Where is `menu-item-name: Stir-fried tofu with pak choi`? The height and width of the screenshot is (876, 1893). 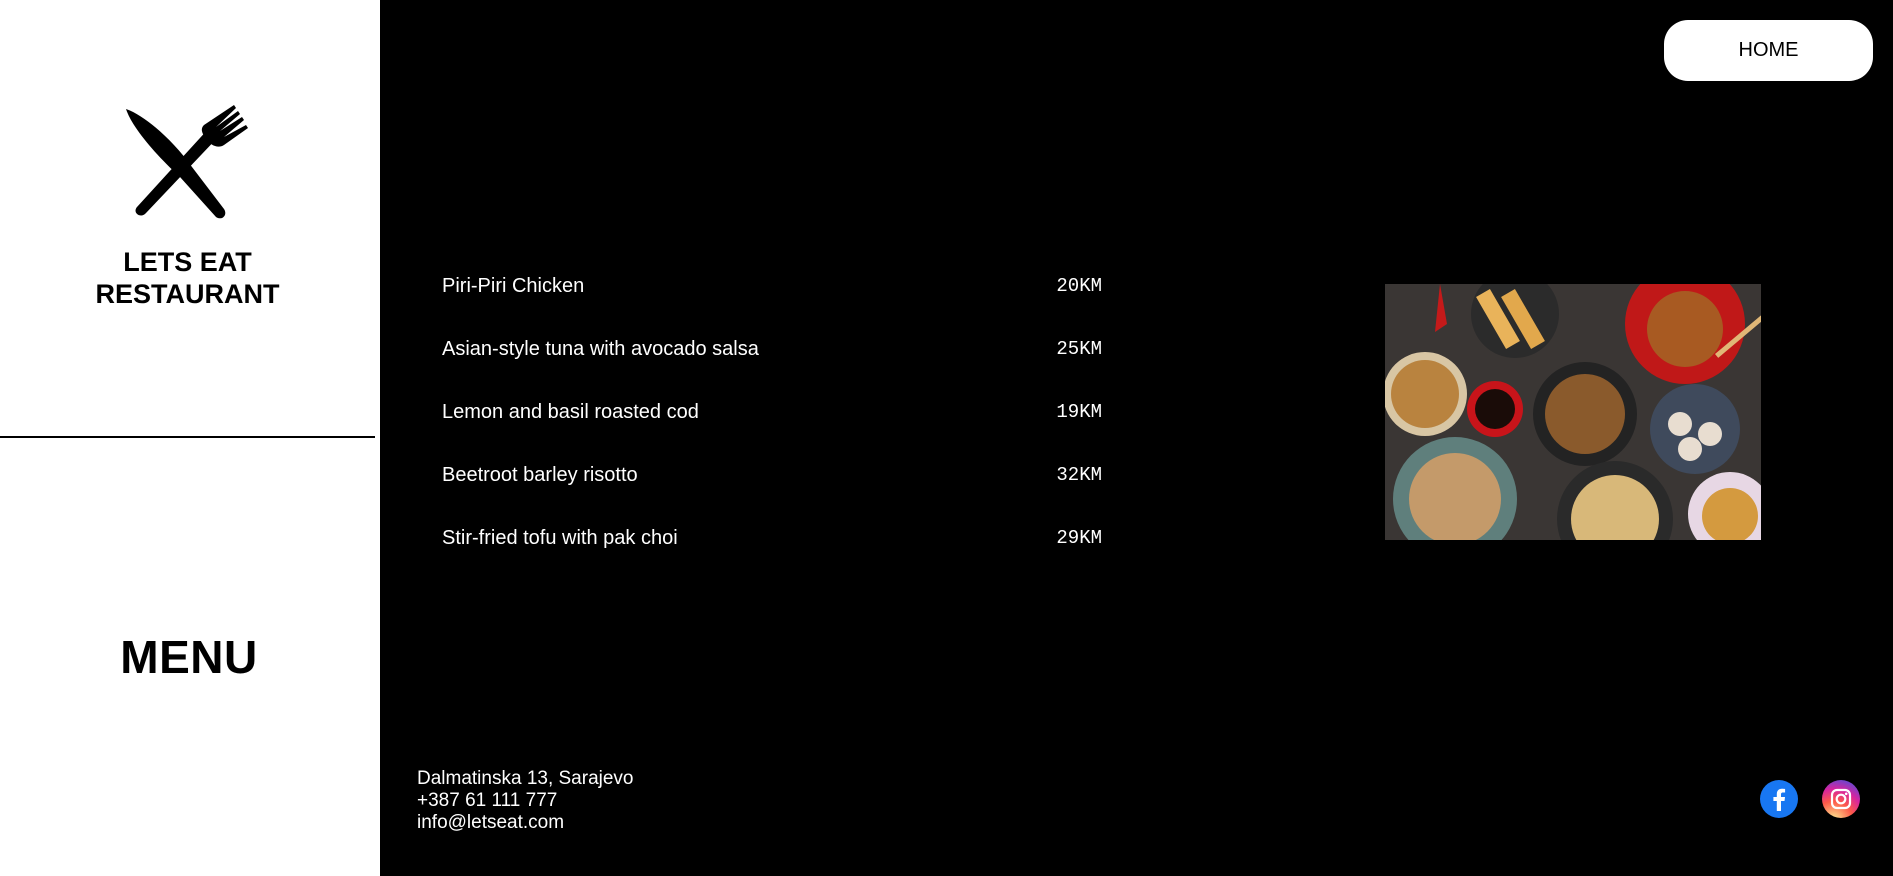 menu-item-name: Stir-fried tofu with pak choi is located at coordinates (560, 538).